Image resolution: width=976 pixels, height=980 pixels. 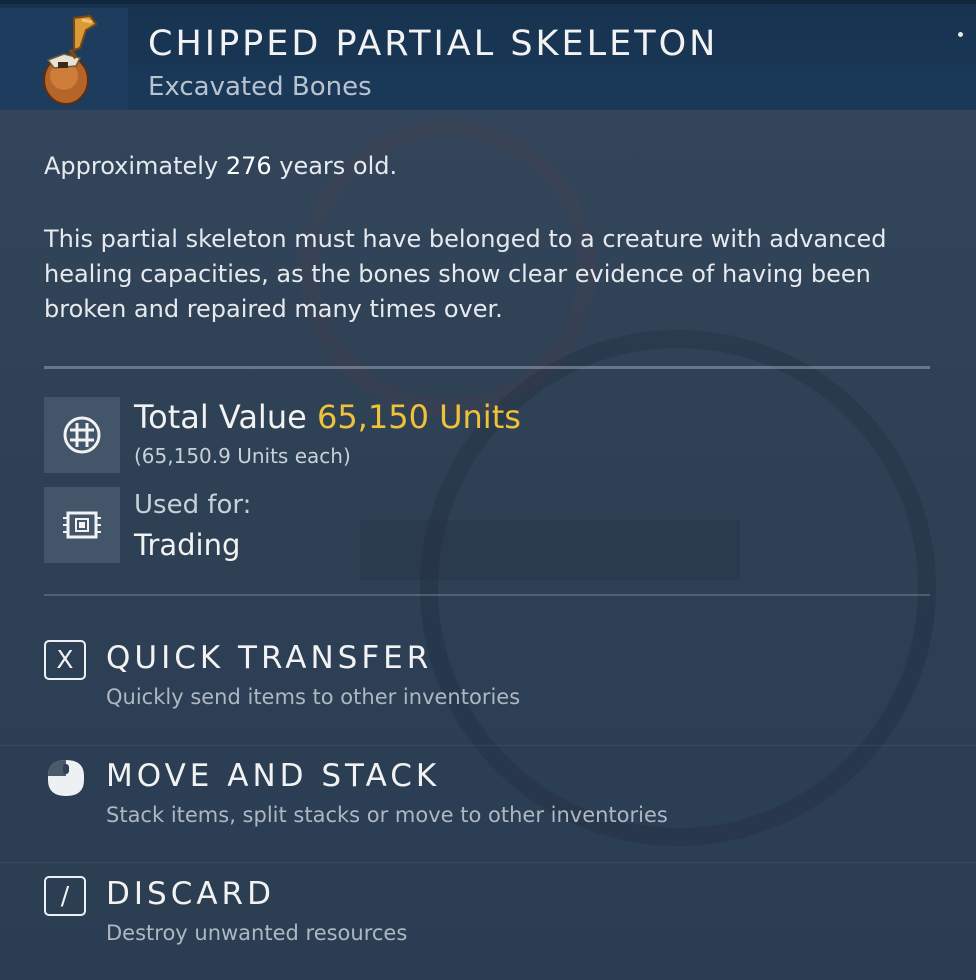 I want to click on chip-icon, so click(x=82, y=525).